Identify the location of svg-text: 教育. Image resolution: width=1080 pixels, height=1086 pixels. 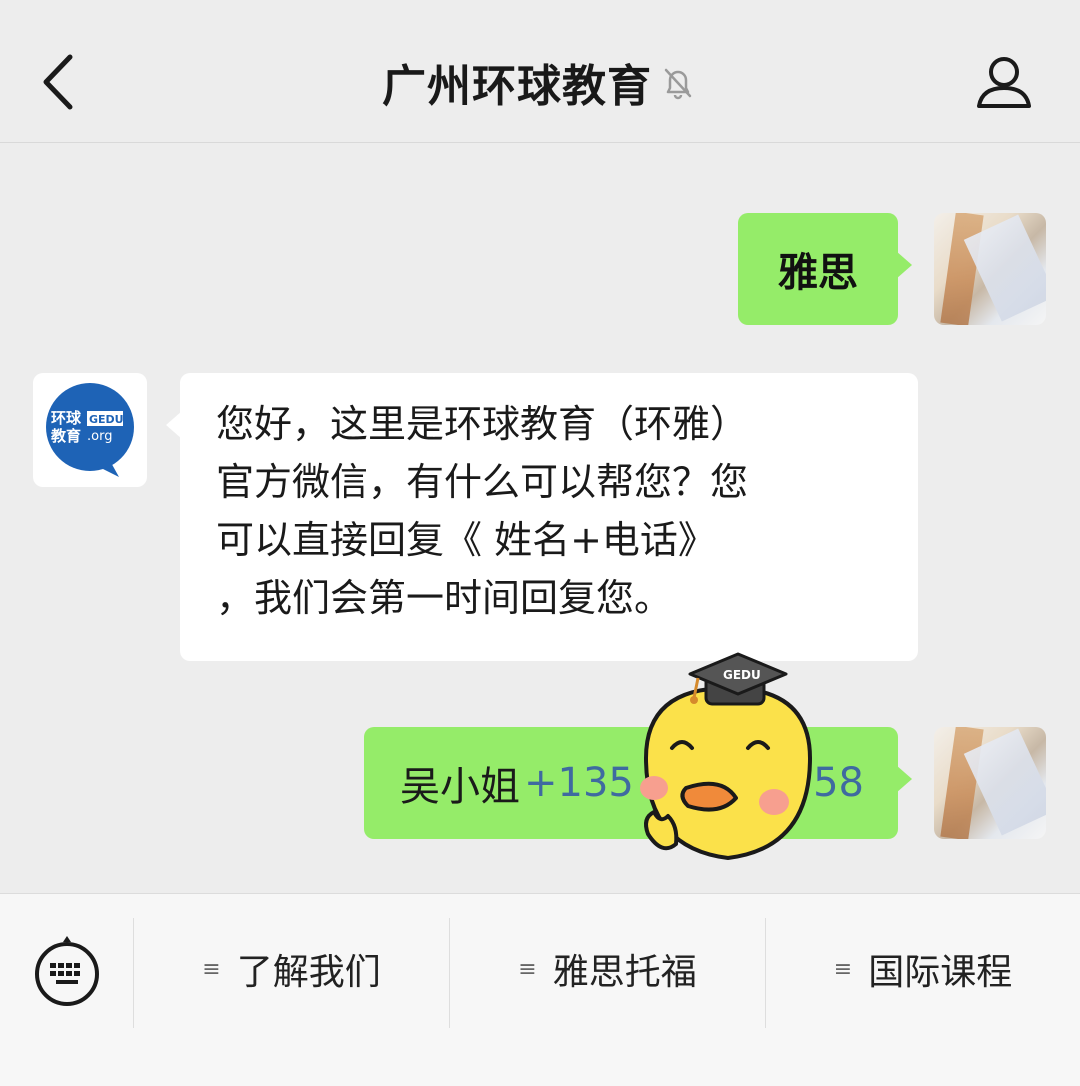
(65, 436).